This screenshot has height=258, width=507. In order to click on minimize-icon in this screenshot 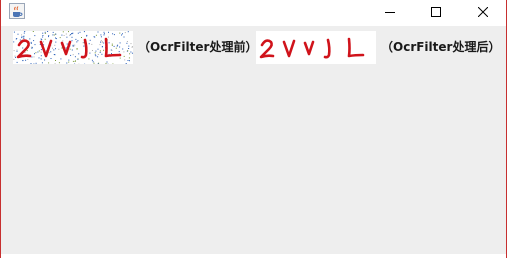, I will do `click(390, 11)`.